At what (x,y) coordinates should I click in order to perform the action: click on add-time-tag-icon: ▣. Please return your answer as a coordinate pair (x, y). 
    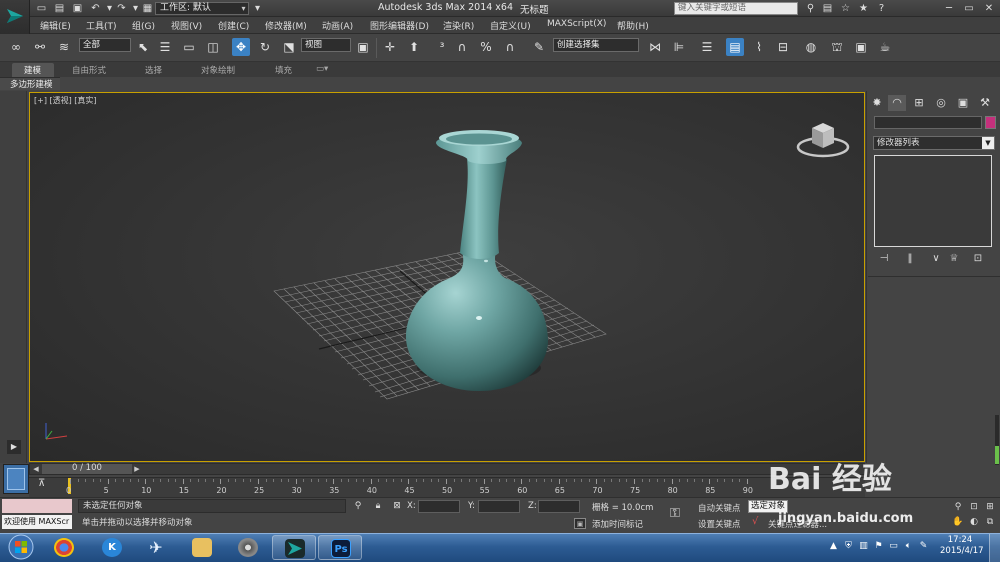
    Looking at the image, I should click on (580, 523).